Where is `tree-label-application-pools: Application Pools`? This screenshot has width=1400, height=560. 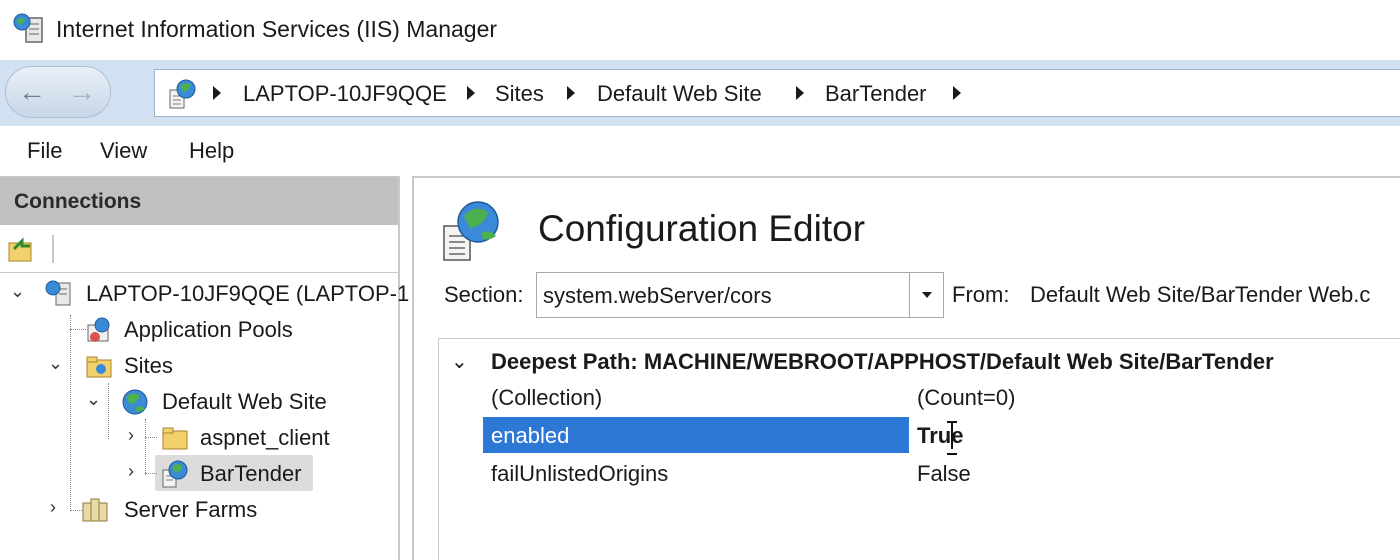
tree-label-application-pools: Application Pools is located at coordinates (208, 329).